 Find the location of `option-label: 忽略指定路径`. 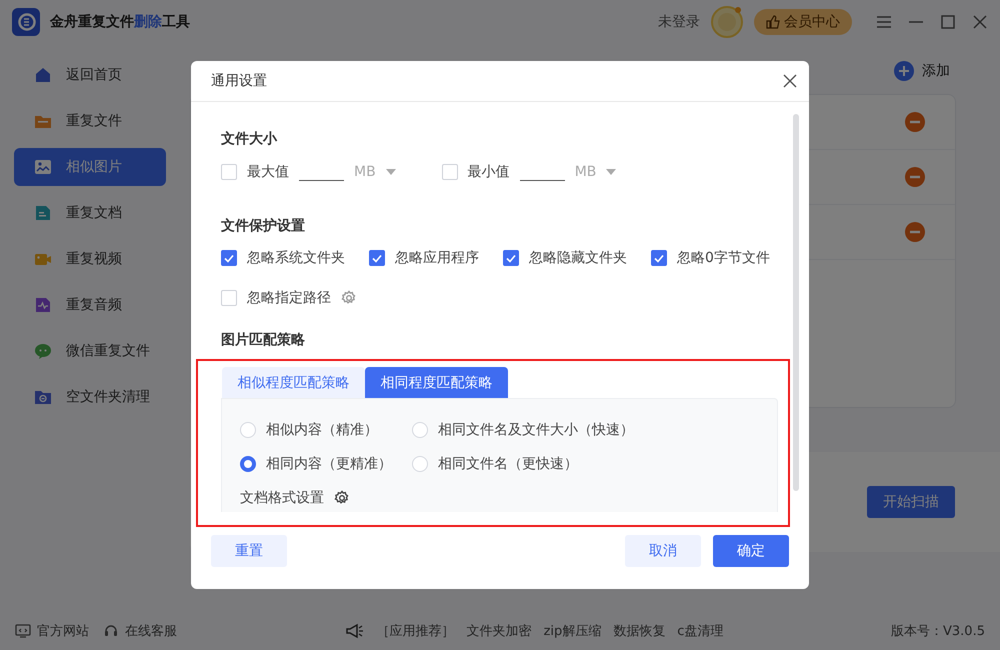

option-label: 忽略指定路径 is located at coordinates (289, 298).